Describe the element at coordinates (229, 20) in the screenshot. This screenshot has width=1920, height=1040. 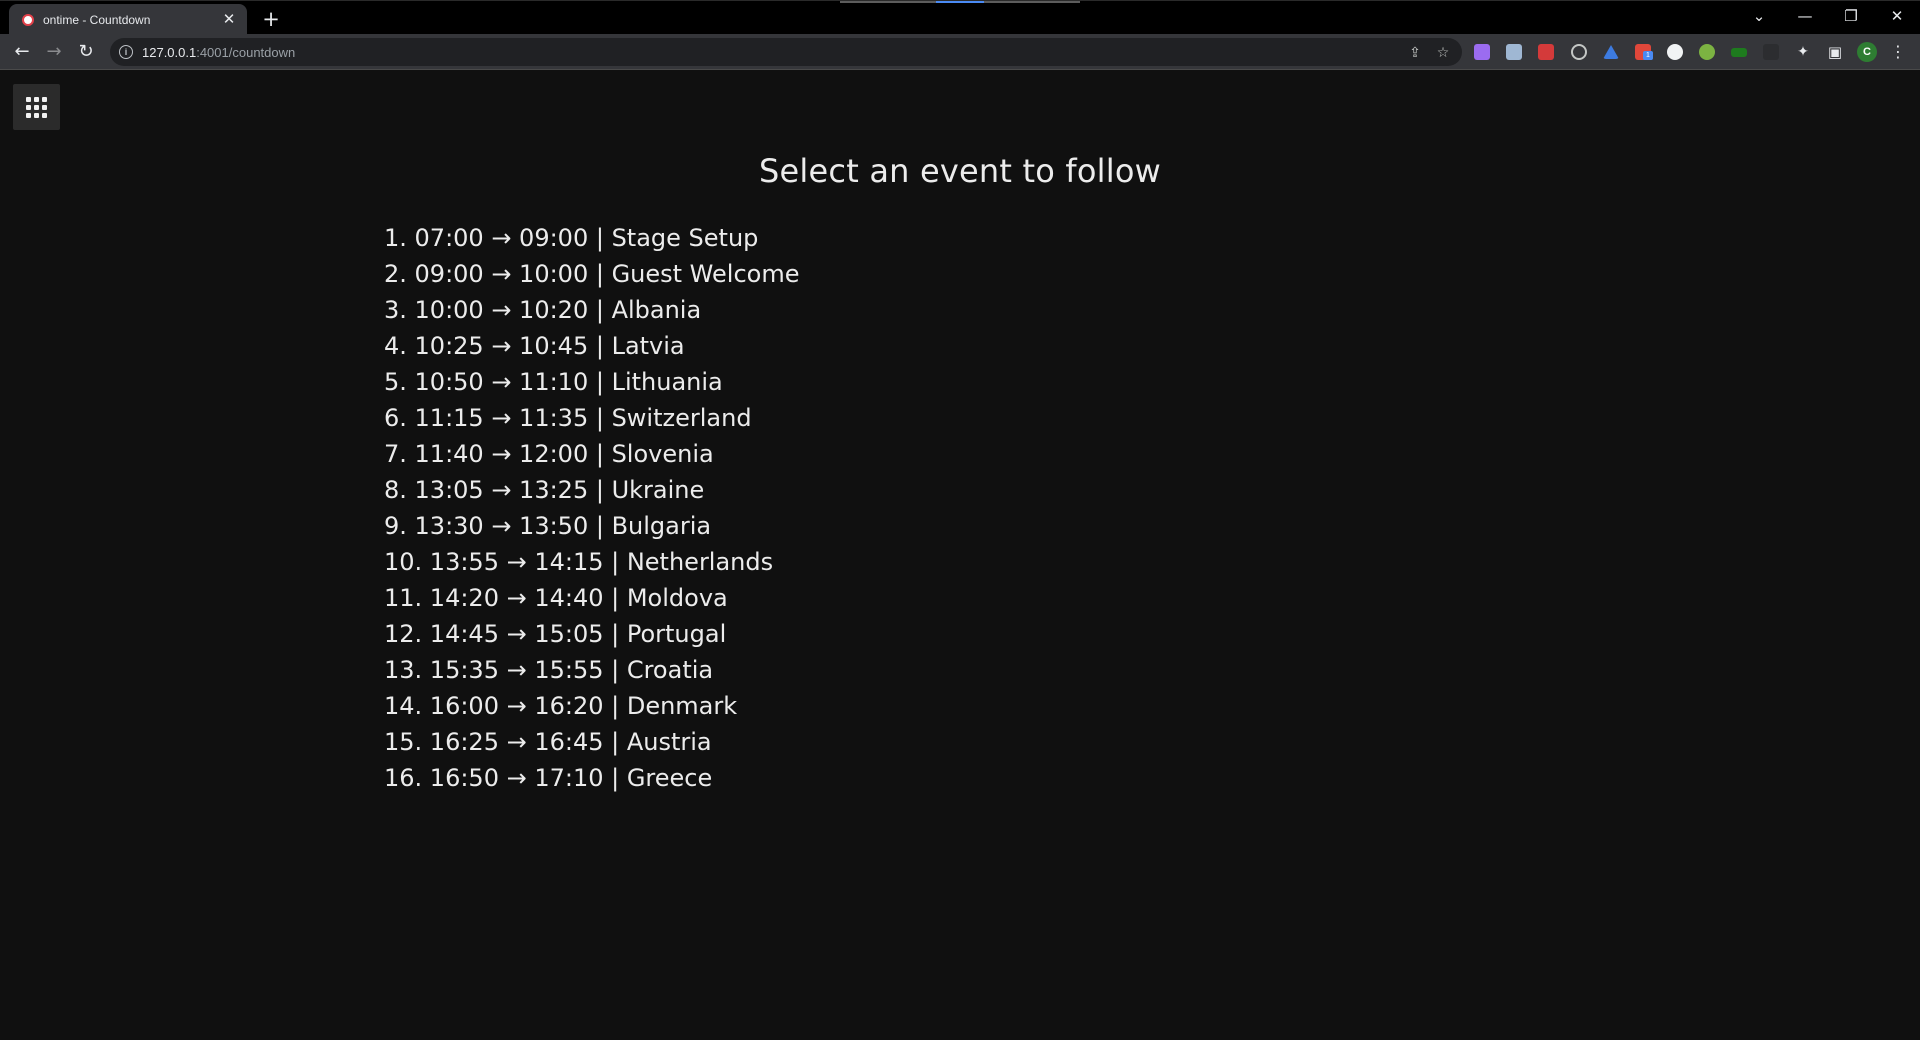
I see `tab-close-icon: ✕` at that location.